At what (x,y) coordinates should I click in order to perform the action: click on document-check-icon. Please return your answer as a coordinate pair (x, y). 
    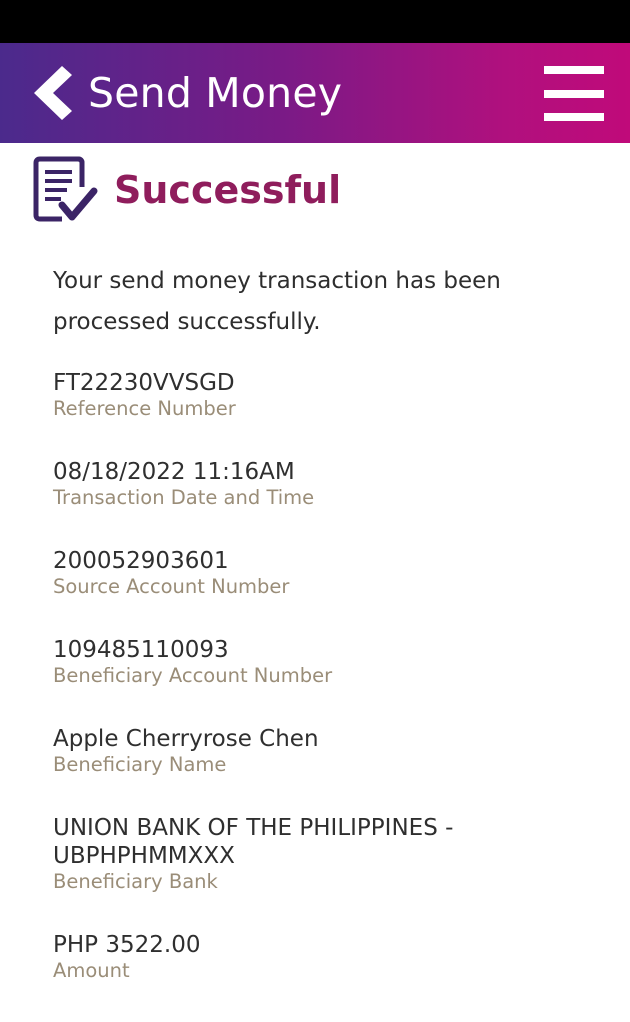
    Looking at the image, I should click on (65, 189).